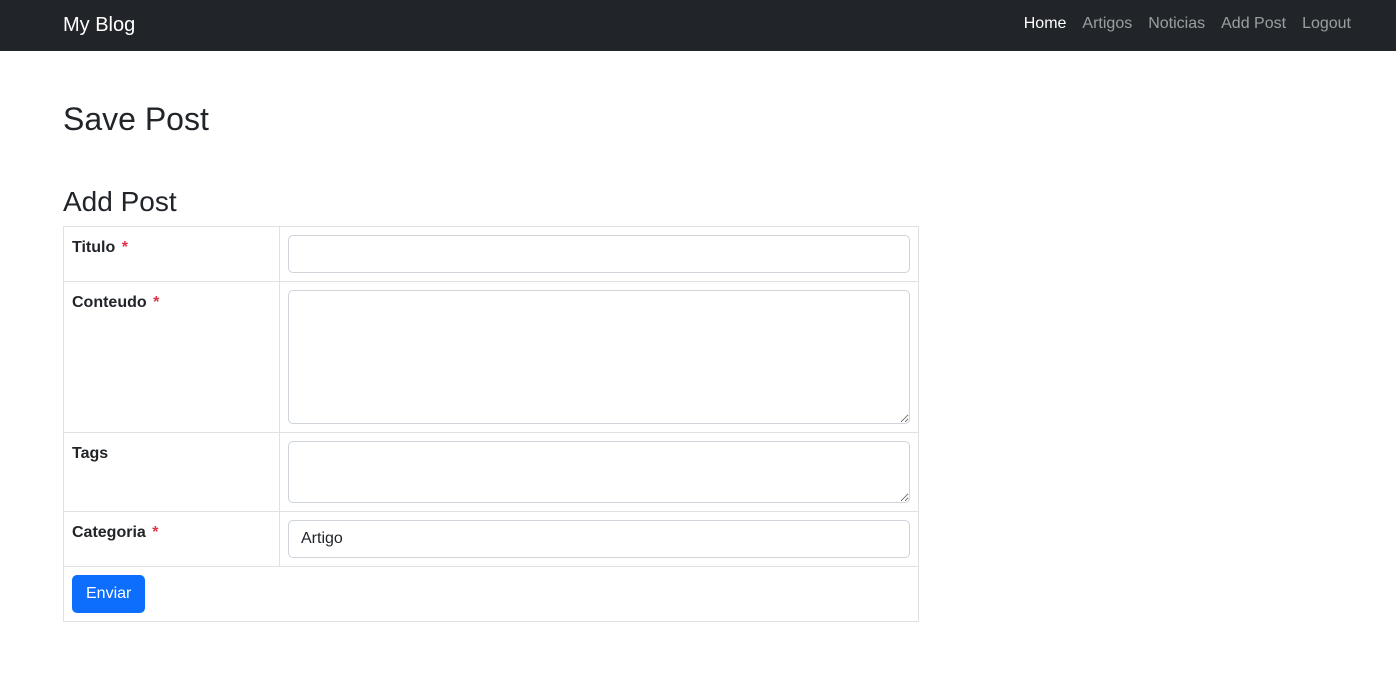 Image resolution: width=1396 pixels, height=687 pixels. Describe the element at coordinates (109, 532) in the screenshot. I see `categoria-label: Categoria` at that location.